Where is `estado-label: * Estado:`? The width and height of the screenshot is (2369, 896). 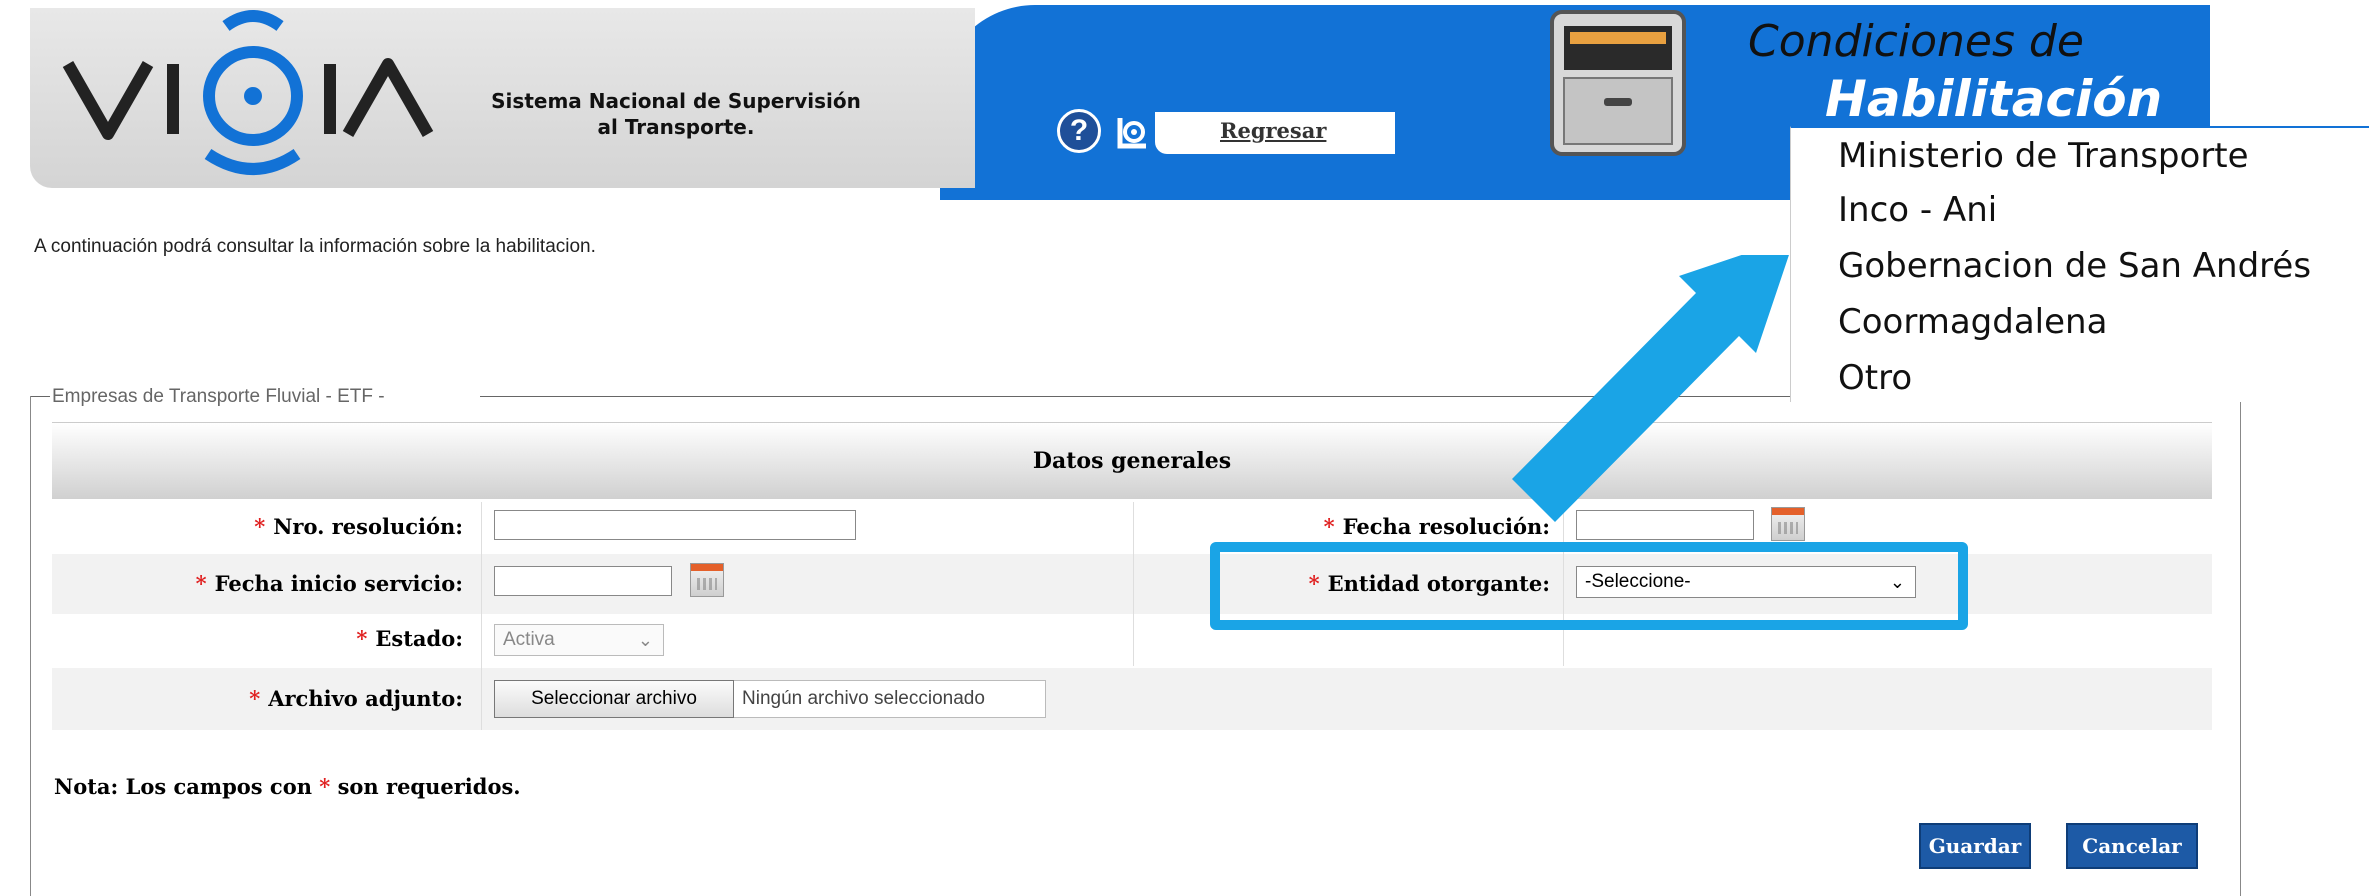 estado-label: * Estado: is located at coordinates (409, 638).